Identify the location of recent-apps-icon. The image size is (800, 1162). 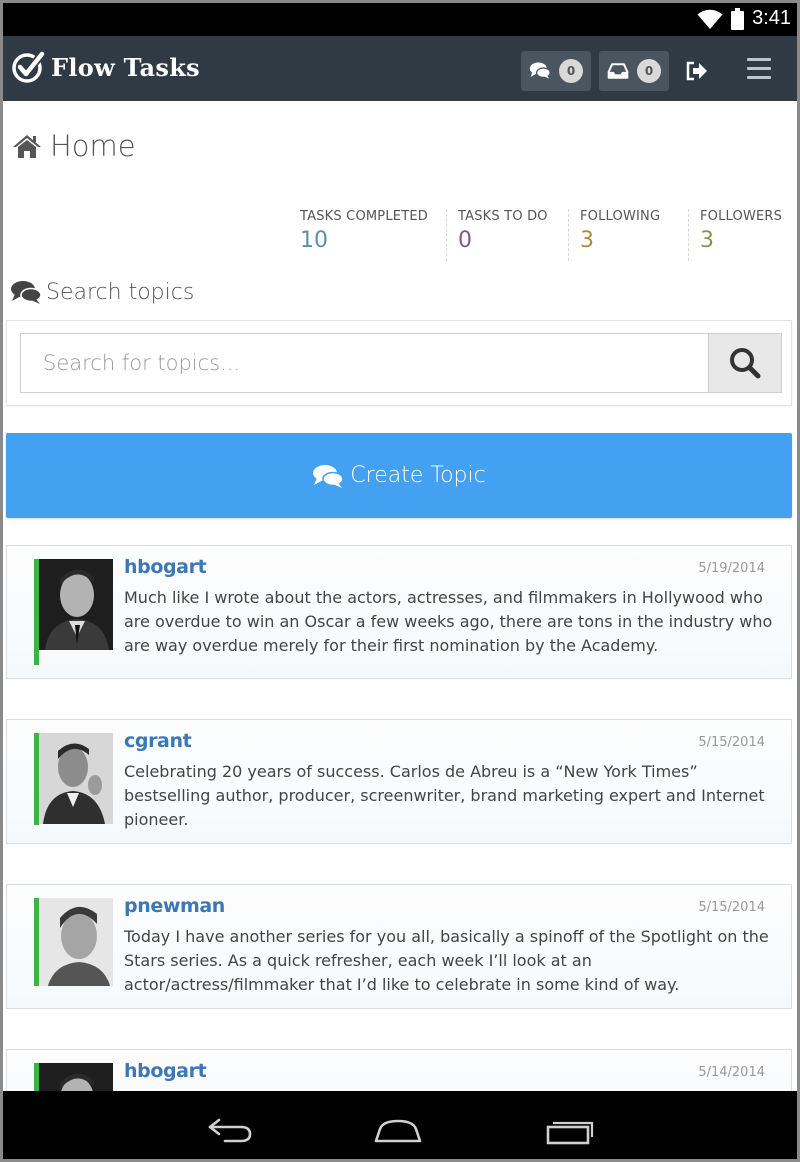
(570, 1131).